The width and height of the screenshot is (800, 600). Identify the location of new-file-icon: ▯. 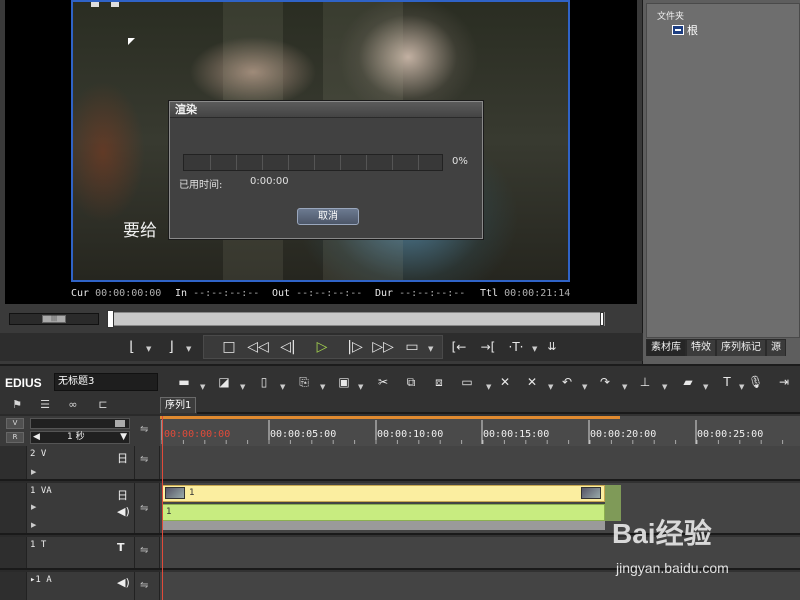
(264, 382).